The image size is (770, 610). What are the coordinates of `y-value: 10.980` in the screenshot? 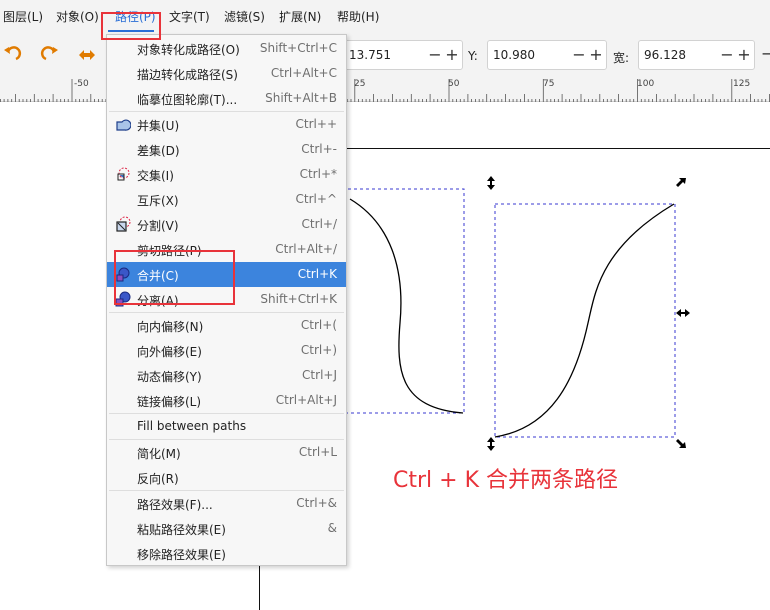 It's located at (514, 55).